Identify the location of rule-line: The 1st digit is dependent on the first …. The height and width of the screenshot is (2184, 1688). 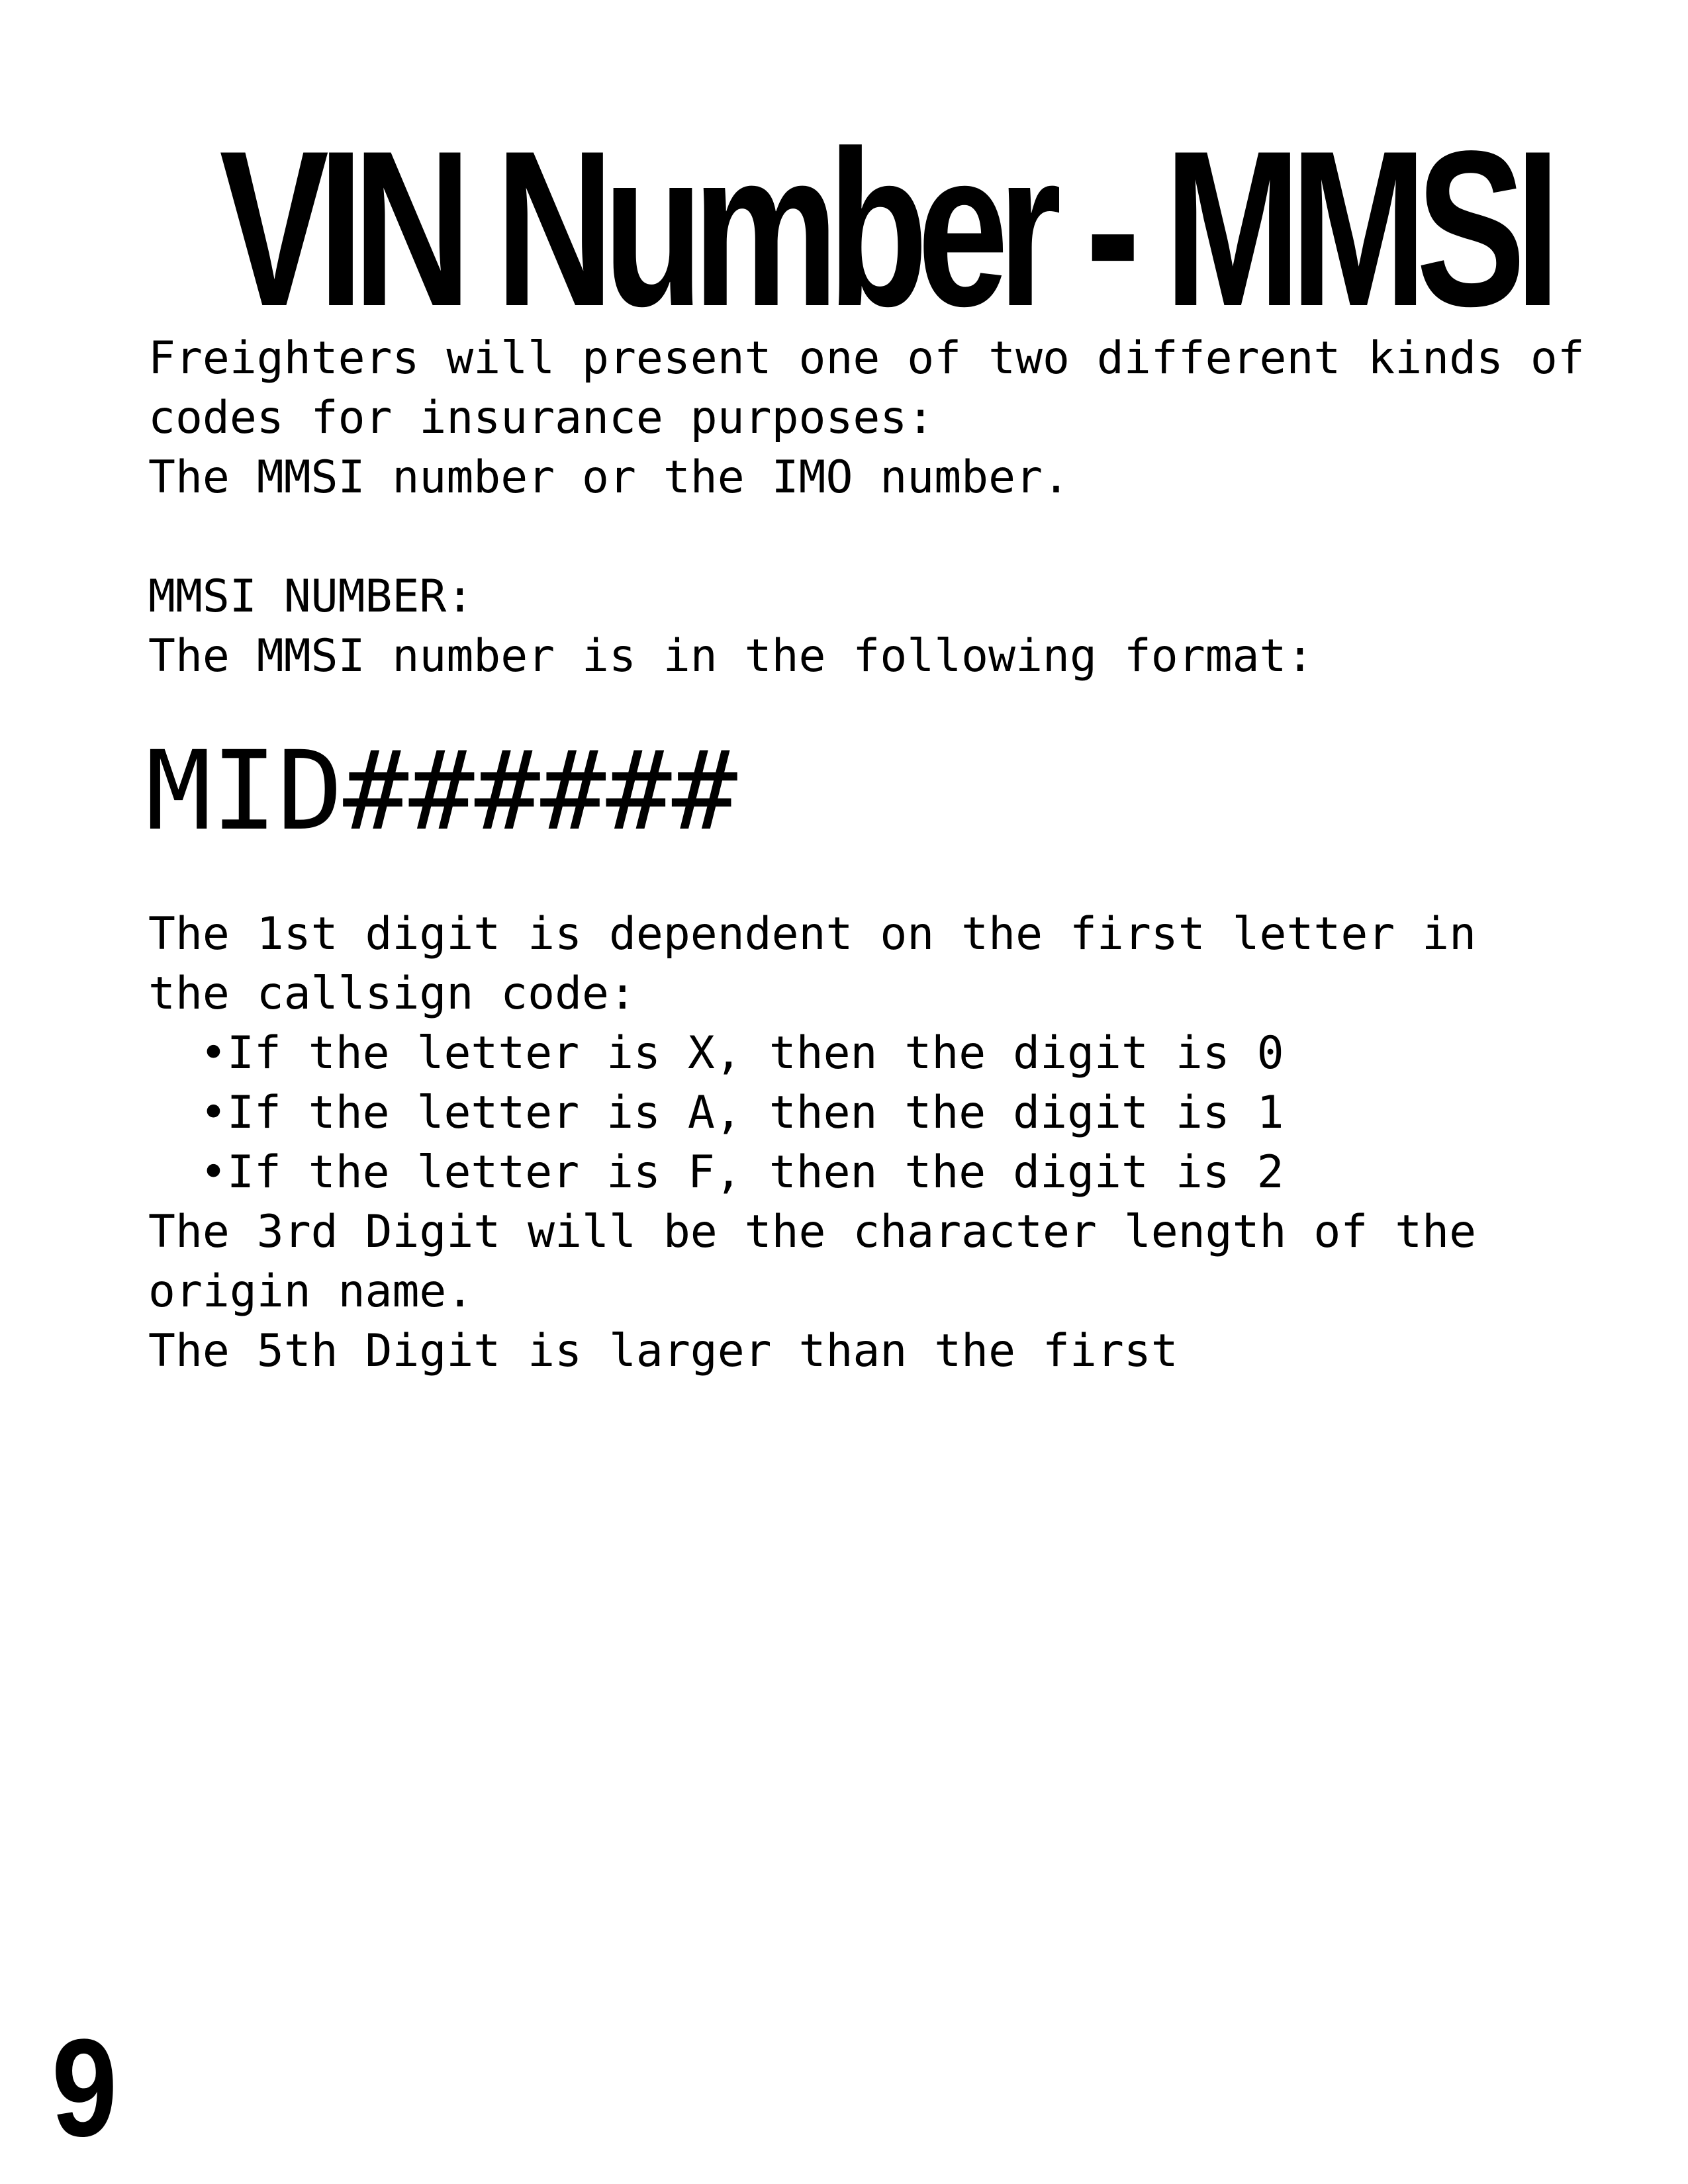
(812, 934).